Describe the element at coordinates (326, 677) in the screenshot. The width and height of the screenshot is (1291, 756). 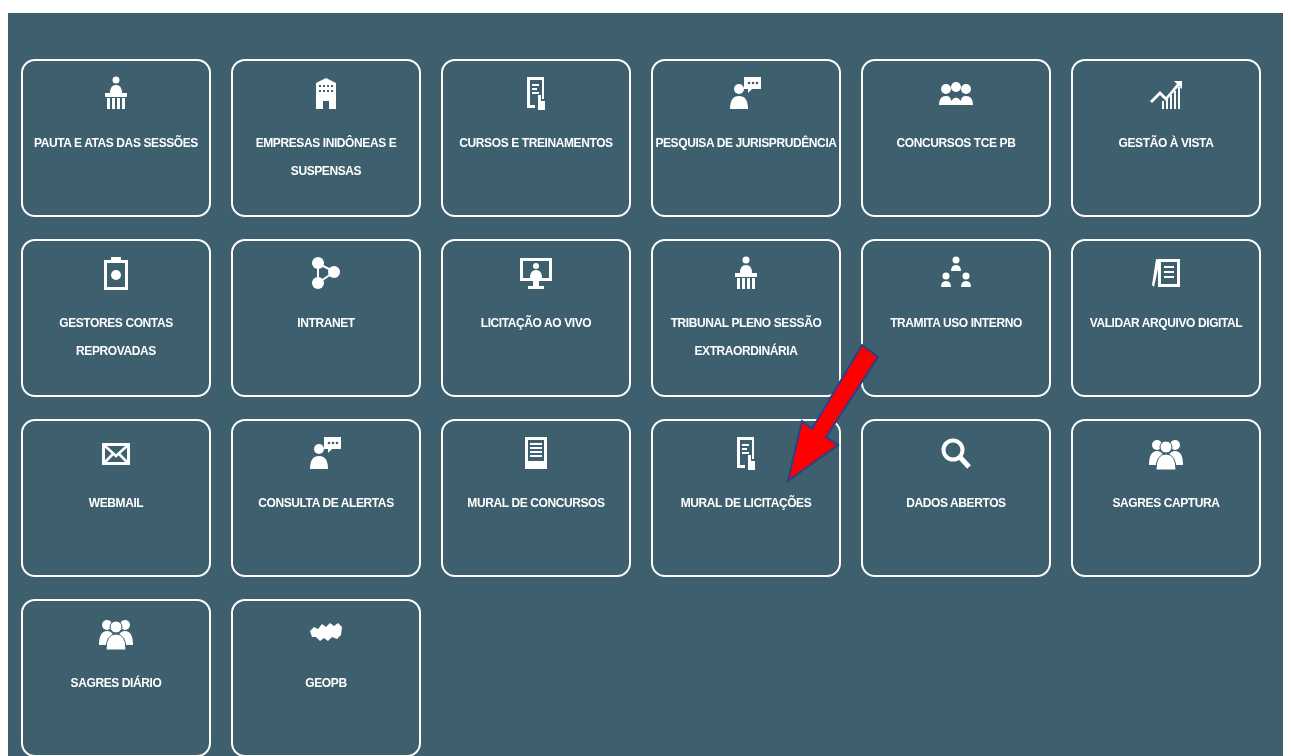
I see `menu-tile: GEOPB` at that location.